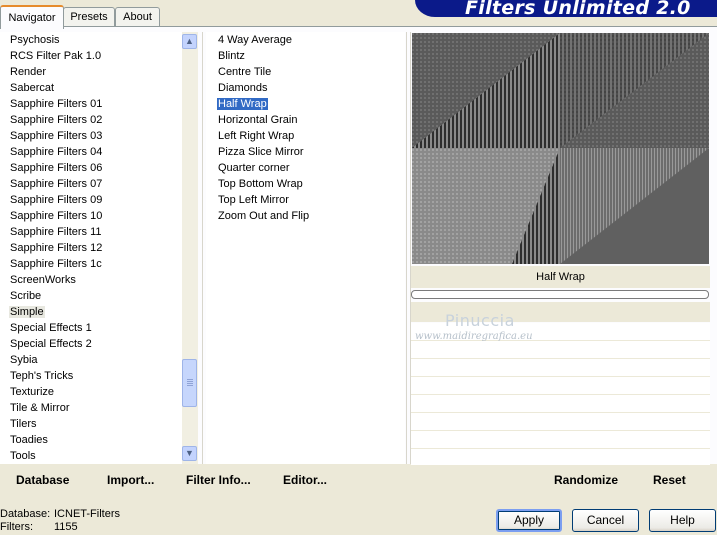 The height and width of the screenshot is (535, 717). Describe the element at coordinates (56, 120) in the screenshot. I see `list-item-label: Sapphire Filters 02` at that location.